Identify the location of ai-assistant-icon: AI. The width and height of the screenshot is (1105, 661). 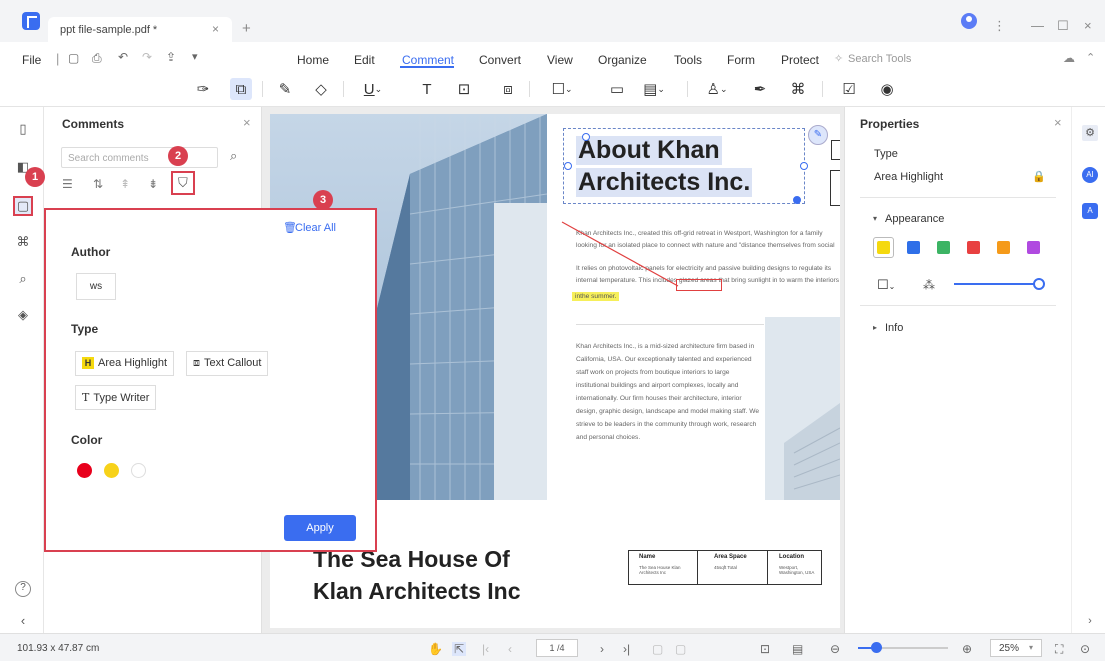
(1090, 175).